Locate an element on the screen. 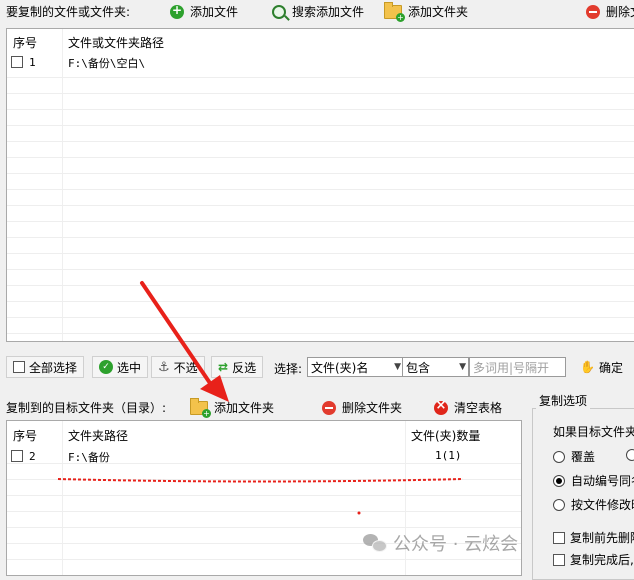 Image resolution: width=634 pixels, height=580 pixels. keyword-input: 多词用|号隔开 is located at coordinates (517, 367).